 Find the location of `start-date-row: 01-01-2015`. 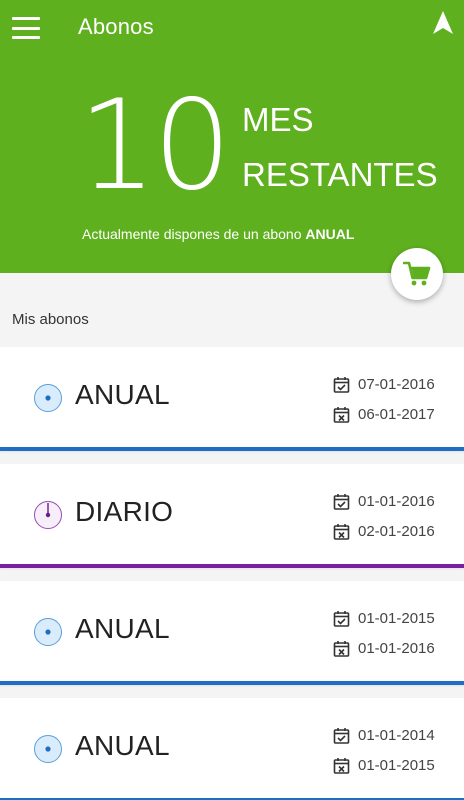

start-date-row: 01-01-2015 is located at coordinates (384, 618).